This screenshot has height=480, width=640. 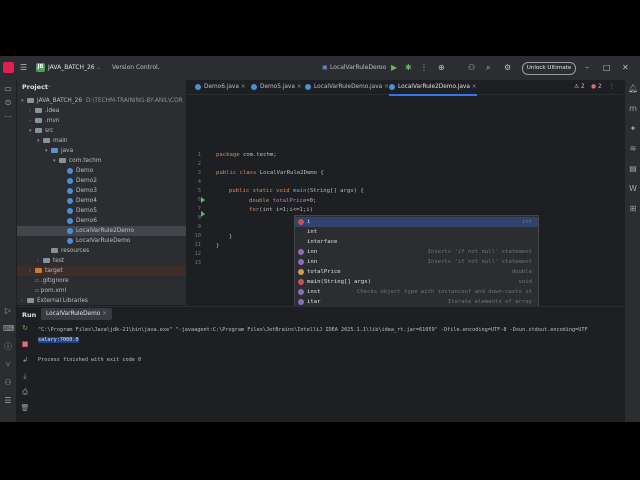 What do you see at coordinates (416, 272) in the screenshot?
I see `completion-item: totalPrice double` at bounding box center [416, 272].